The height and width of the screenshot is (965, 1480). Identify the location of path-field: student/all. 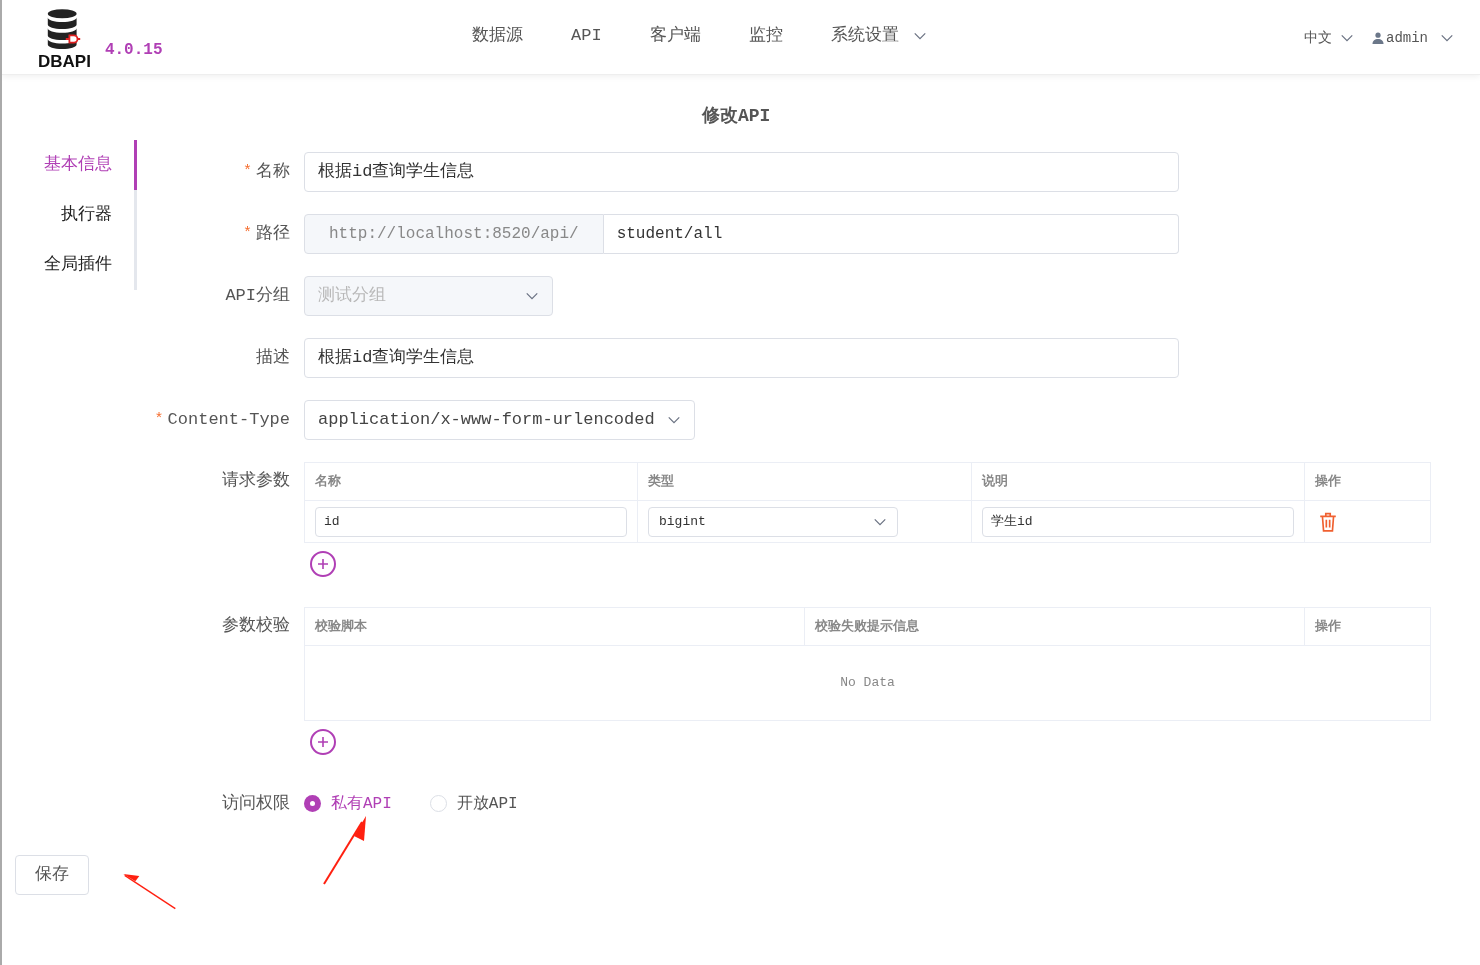
(891, 234).